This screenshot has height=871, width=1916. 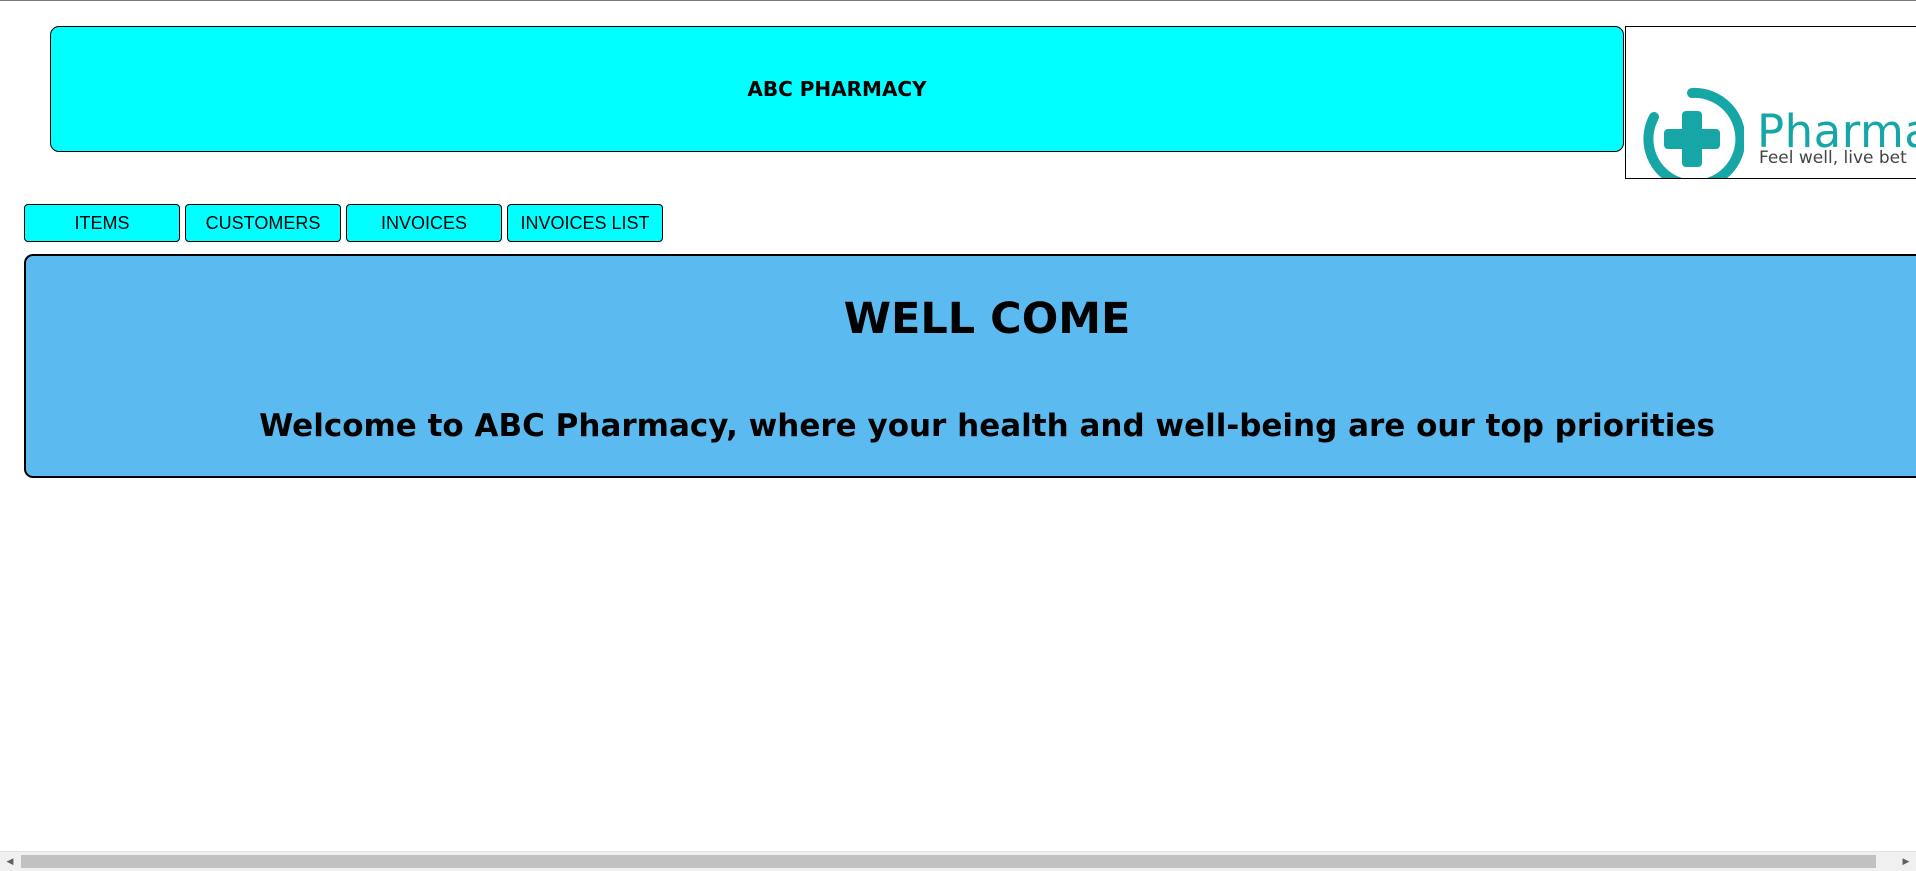 I want to click on horizontal-scrollbar: ◀ ▶, so click(x=958, y=861).